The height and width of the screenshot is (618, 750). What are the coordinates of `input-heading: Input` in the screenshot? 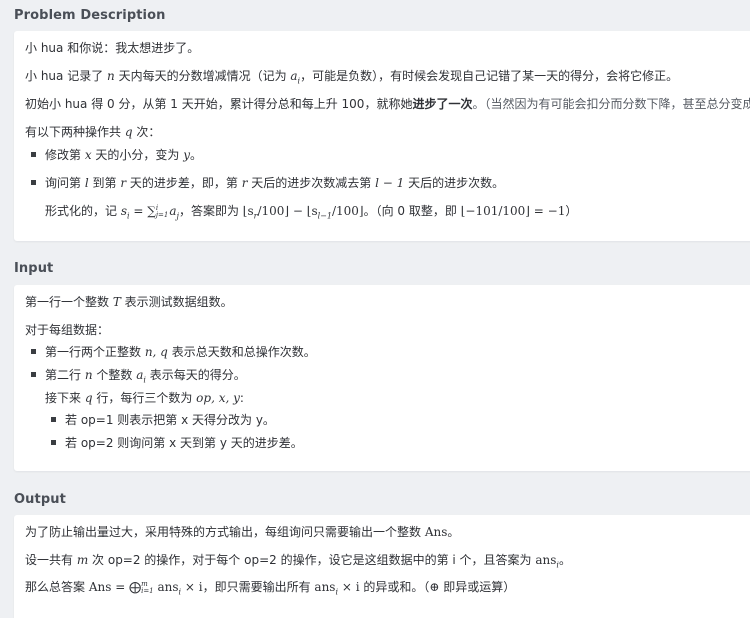 It's located at (34, 268).